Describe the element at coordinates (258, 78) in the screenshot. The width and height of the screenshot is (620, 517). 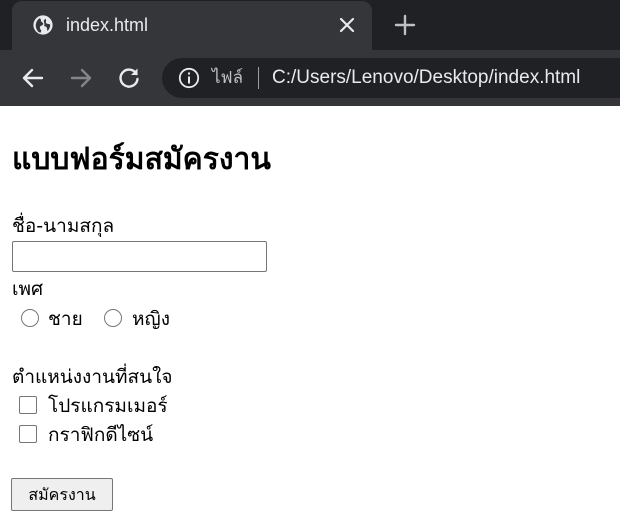
I see `omnibox-divider` at that location.